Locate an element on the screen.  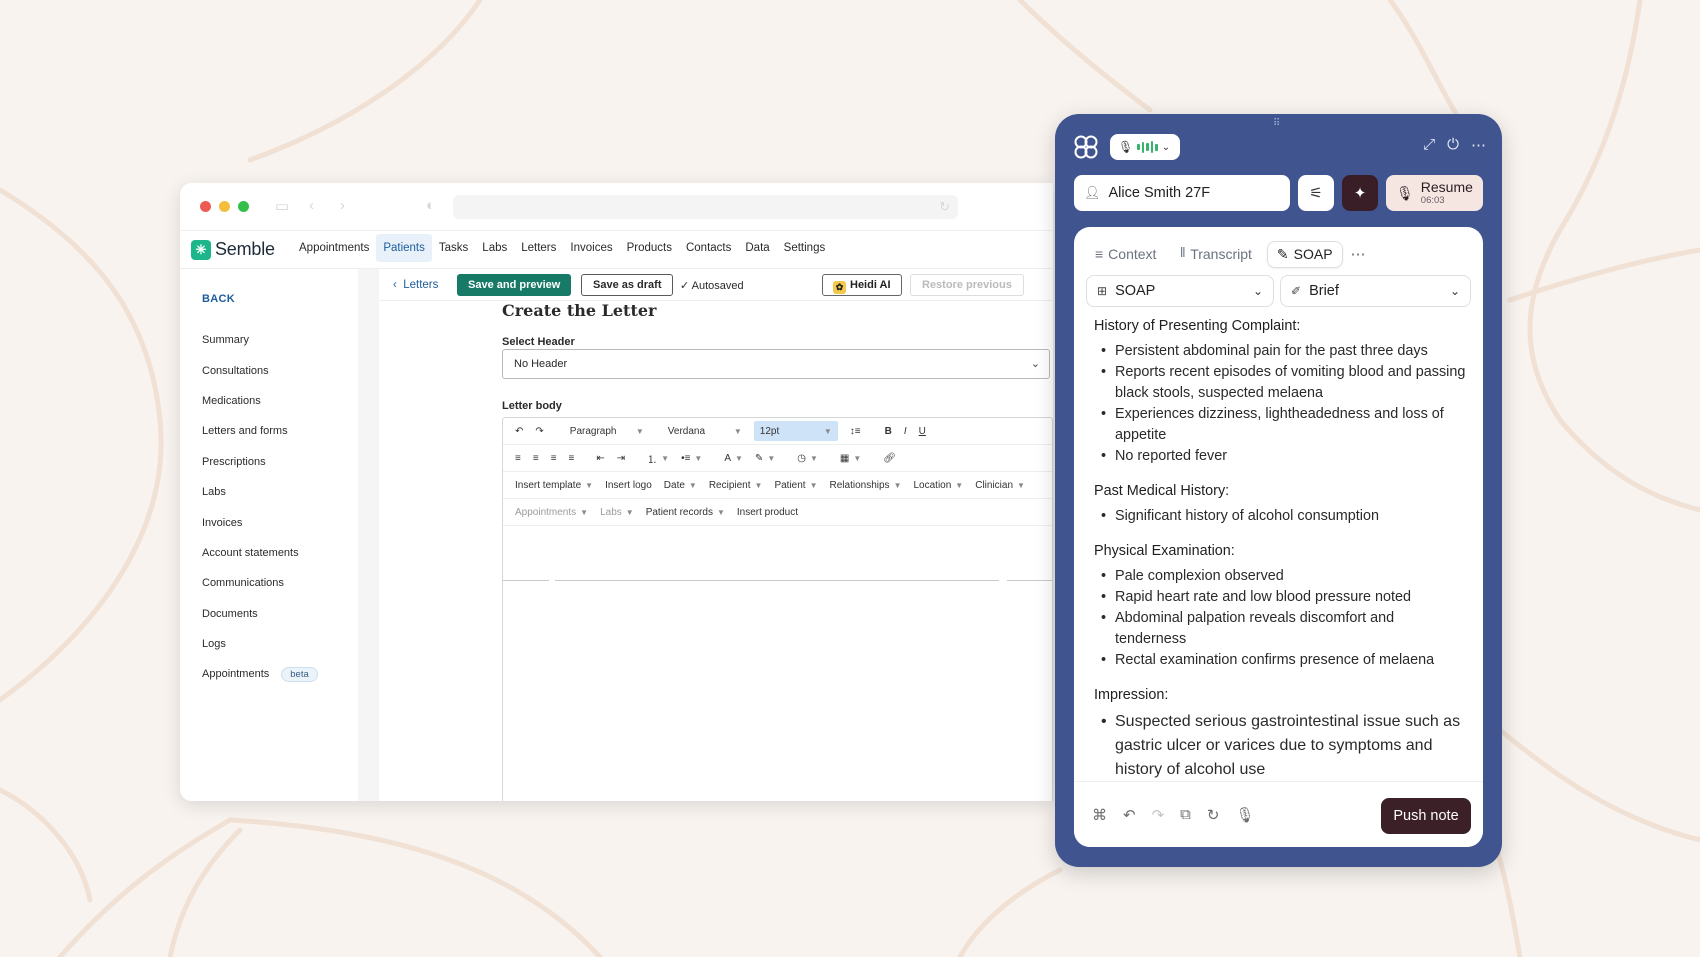
text-color-icon: A ▼ is located at coordinates (733, 458).